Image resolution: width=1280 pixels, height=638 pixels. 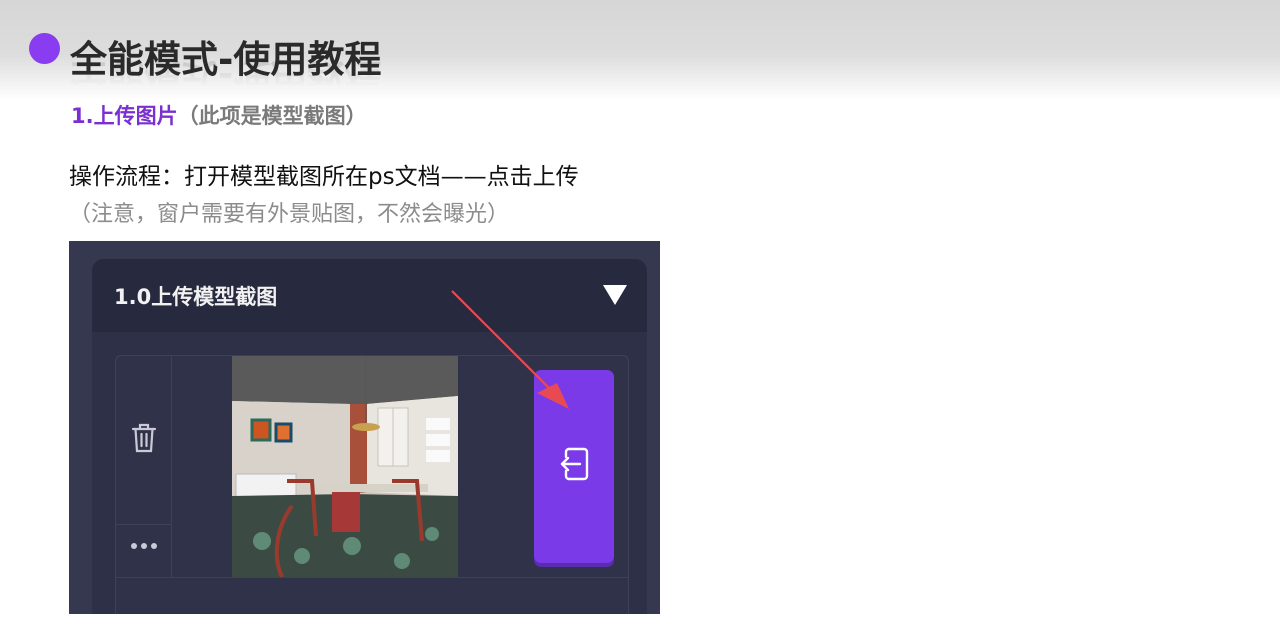 I want to click on step-note: （此项是模型截图）, so click(x=272, y=116).